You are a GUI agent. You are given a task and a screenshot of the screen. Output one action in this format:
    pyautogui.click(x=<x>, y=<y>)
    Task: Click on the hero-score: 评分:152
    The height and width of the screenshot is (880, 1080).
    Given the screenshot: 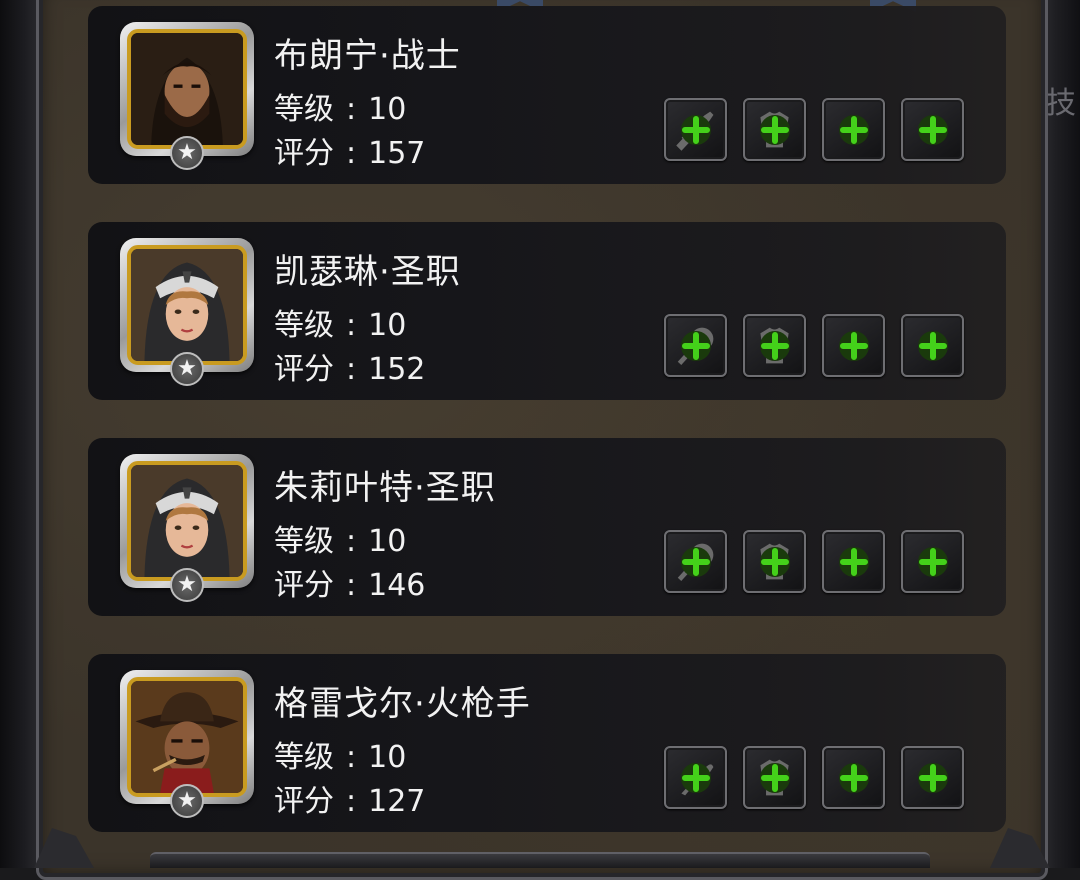 What is the action you would take?
    pyautogui.click(x=349, y=366)
    